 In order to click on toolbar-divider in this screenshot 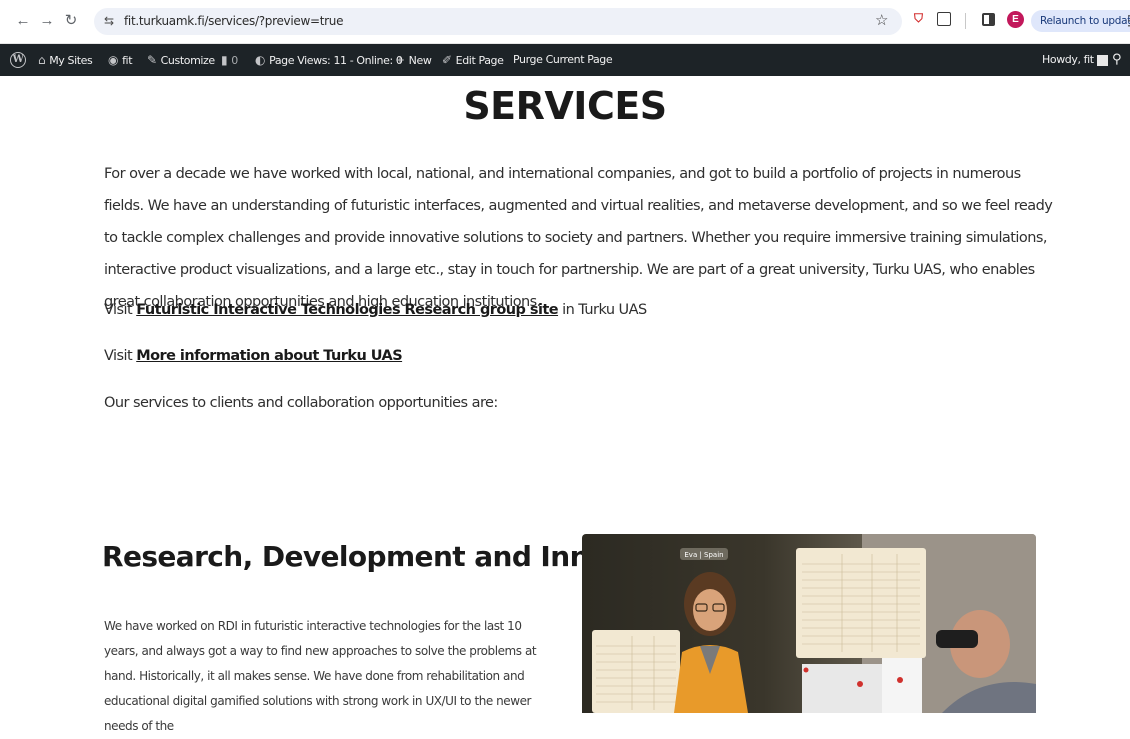, I will do `click(965, 21)`.